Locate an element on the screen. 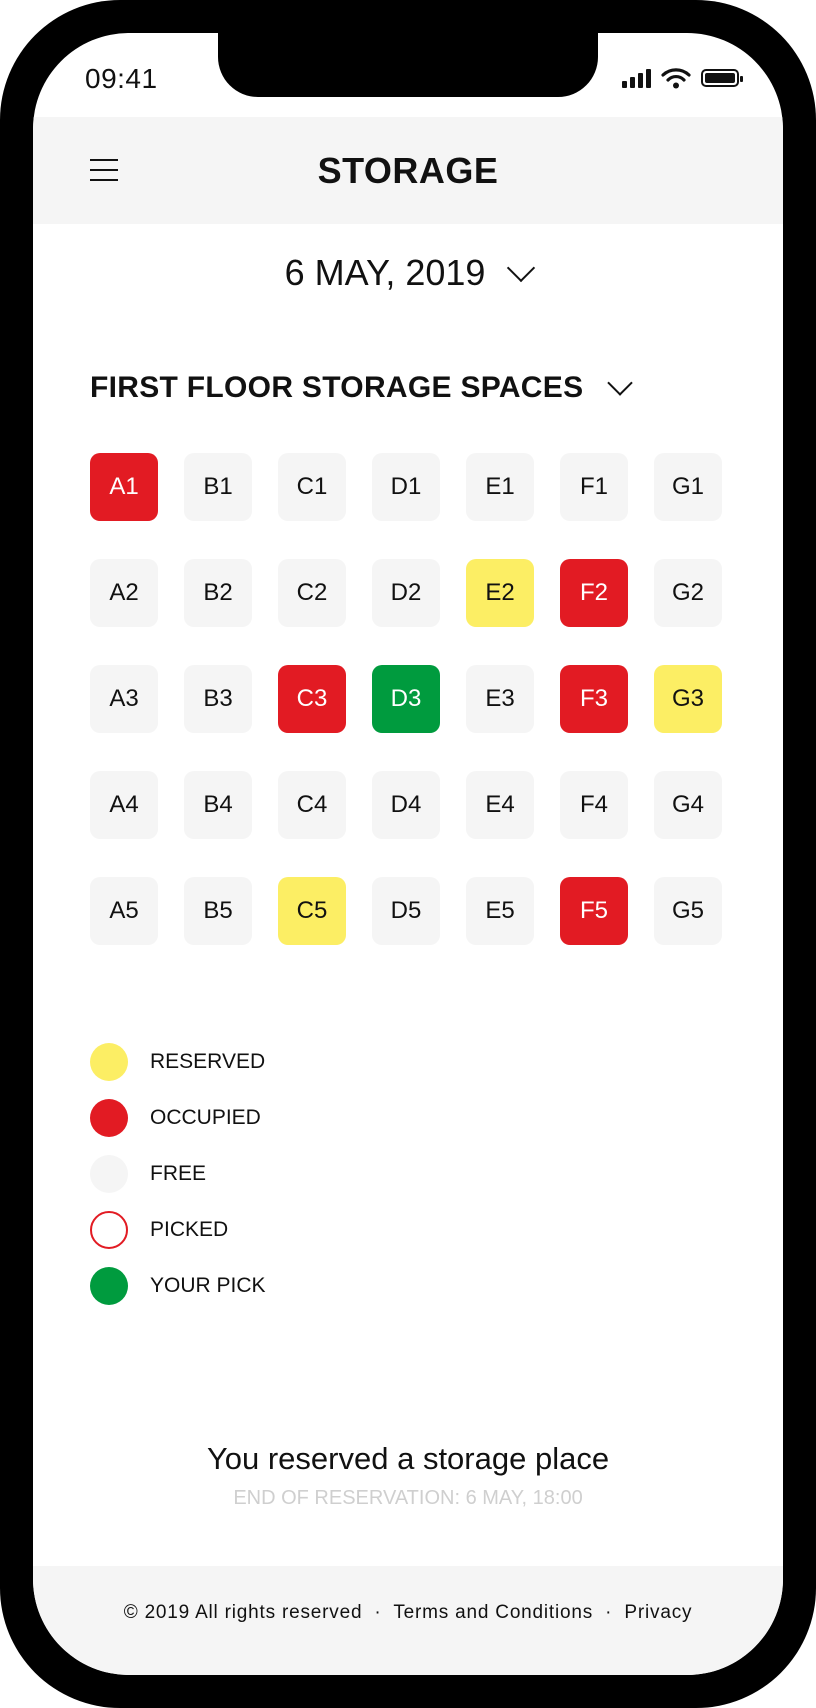  storage-cell-d3: D3 is located at coordinates (406, 699).